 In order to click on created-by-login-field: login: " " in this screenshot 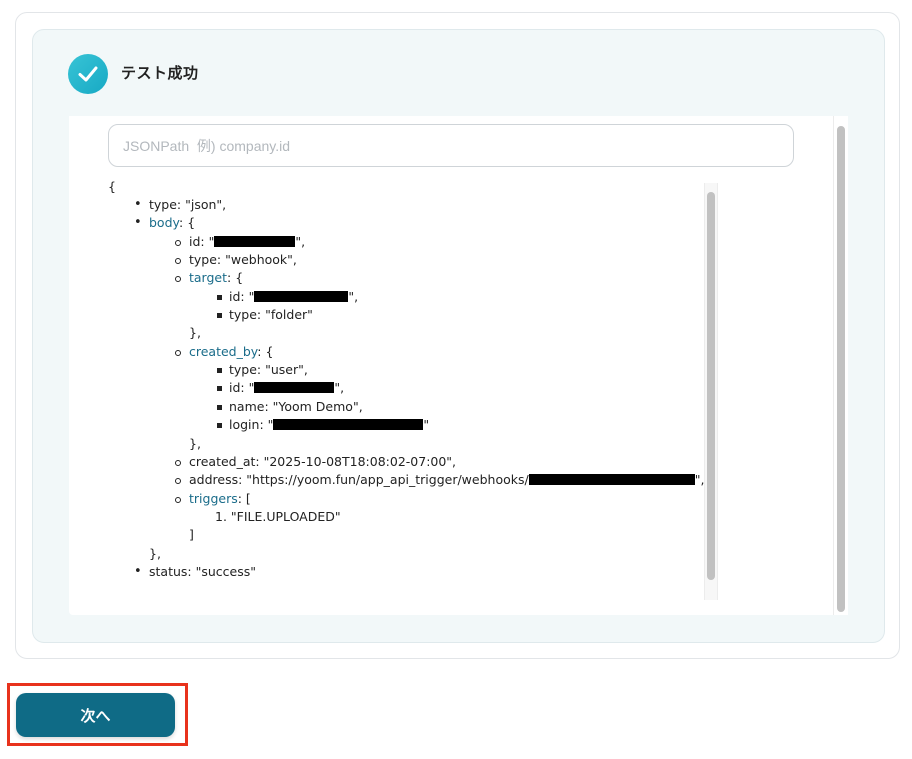, I will do `click(323, 424)`.